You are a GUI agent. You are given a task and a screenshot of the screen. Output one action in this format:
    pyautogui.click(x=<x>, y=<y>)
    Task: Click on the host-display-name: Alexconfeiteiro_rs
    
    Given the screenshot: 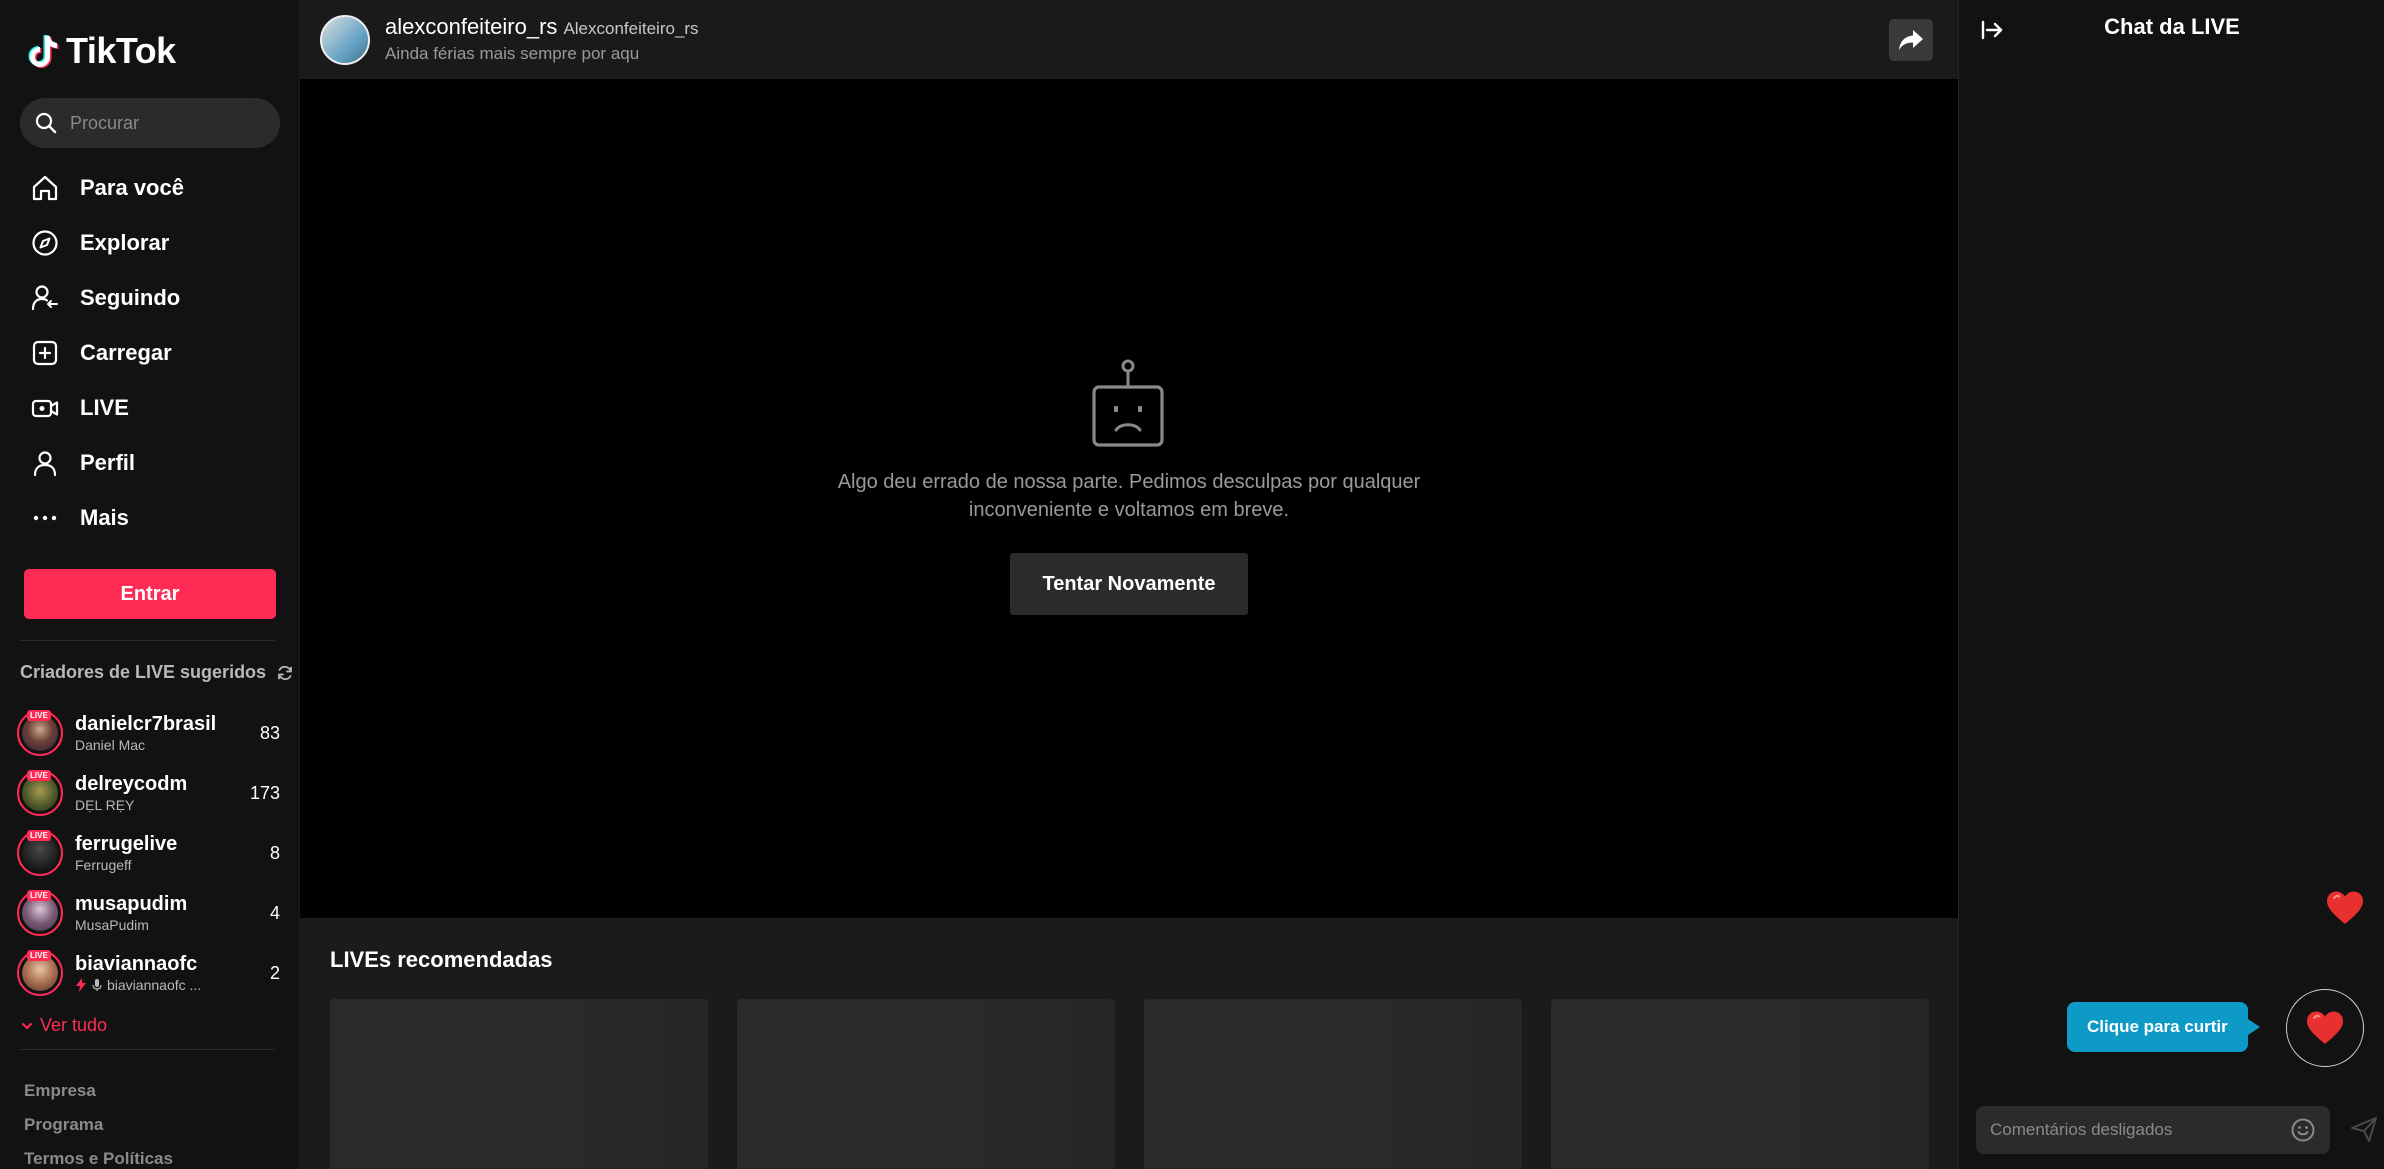 What is the action you would take?
    pyautogui.click(x=631, y=28)
    